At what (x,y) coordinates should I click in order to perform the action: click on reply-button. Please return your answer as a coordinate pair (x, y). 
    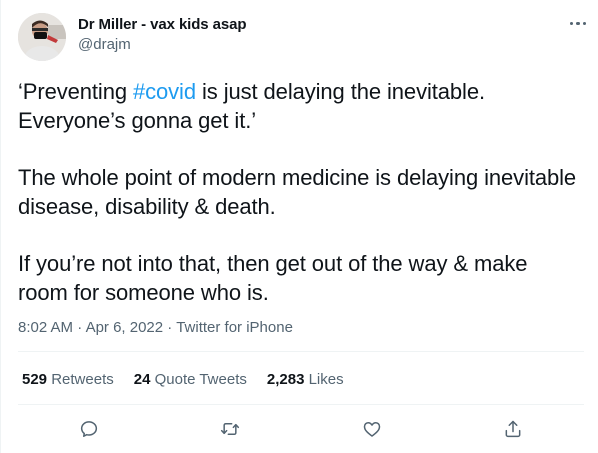
    Looking at the image, I should click on (89, 429).